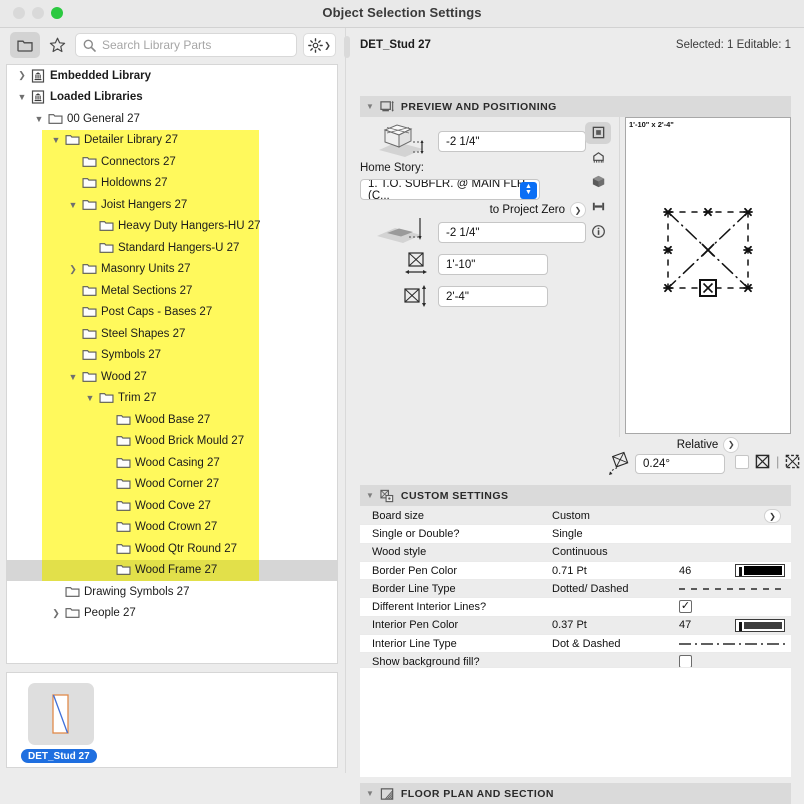  What do you see at coordinates (172, 162) in the screenshot?
I see `tree-item-connectors-27: Connectors 27` at bounding box center [172, 162].